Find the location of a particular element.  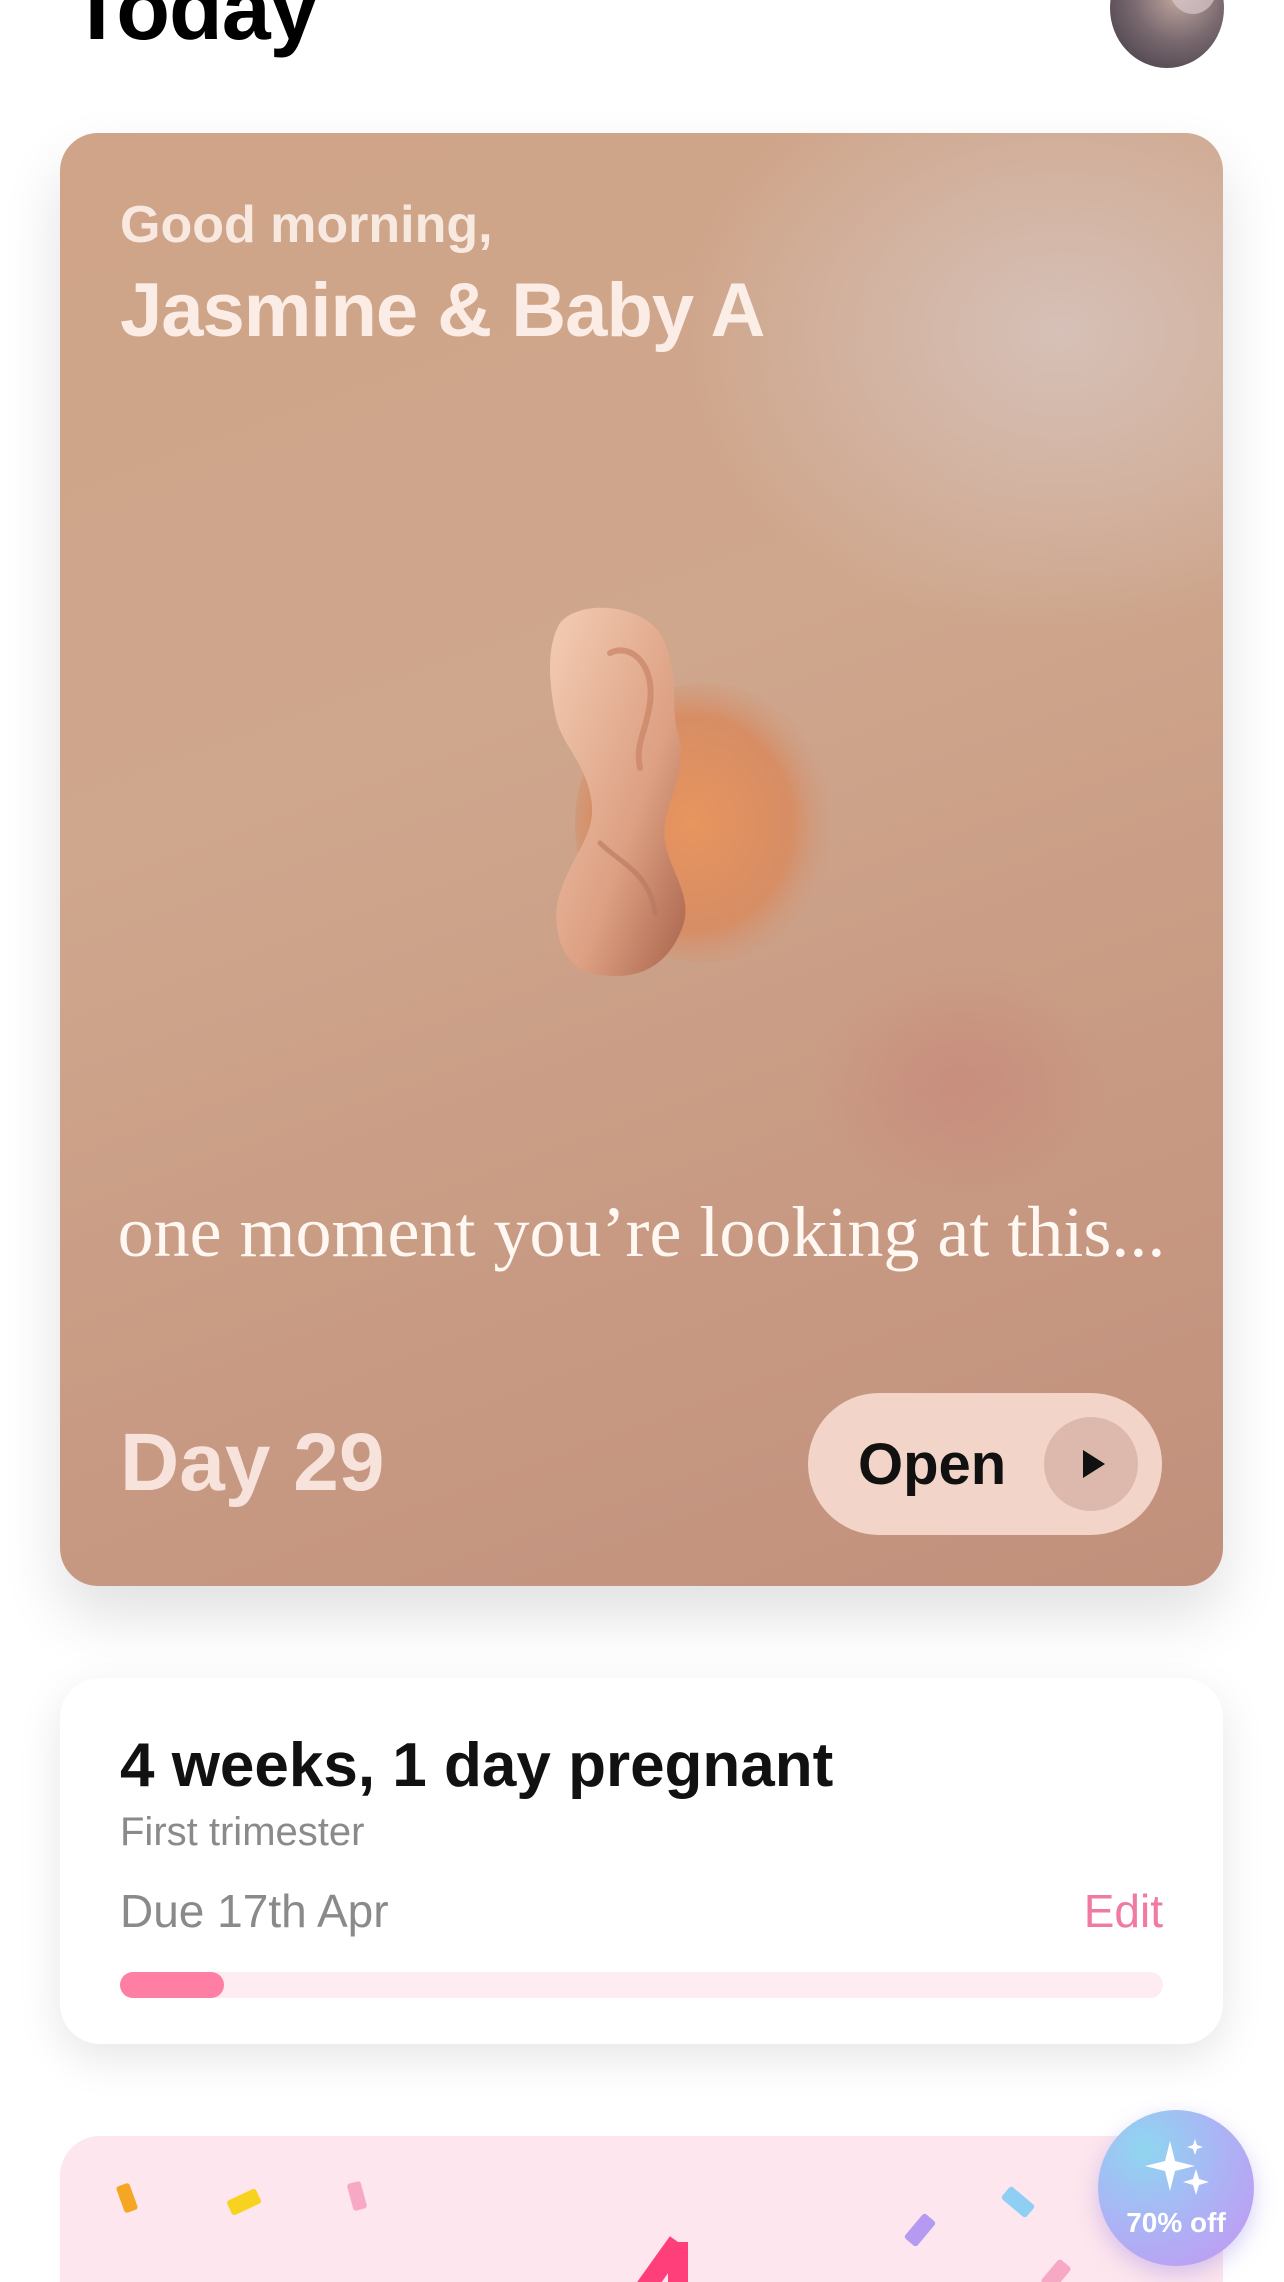

play-icon is located at coordinates (1091, 1464).